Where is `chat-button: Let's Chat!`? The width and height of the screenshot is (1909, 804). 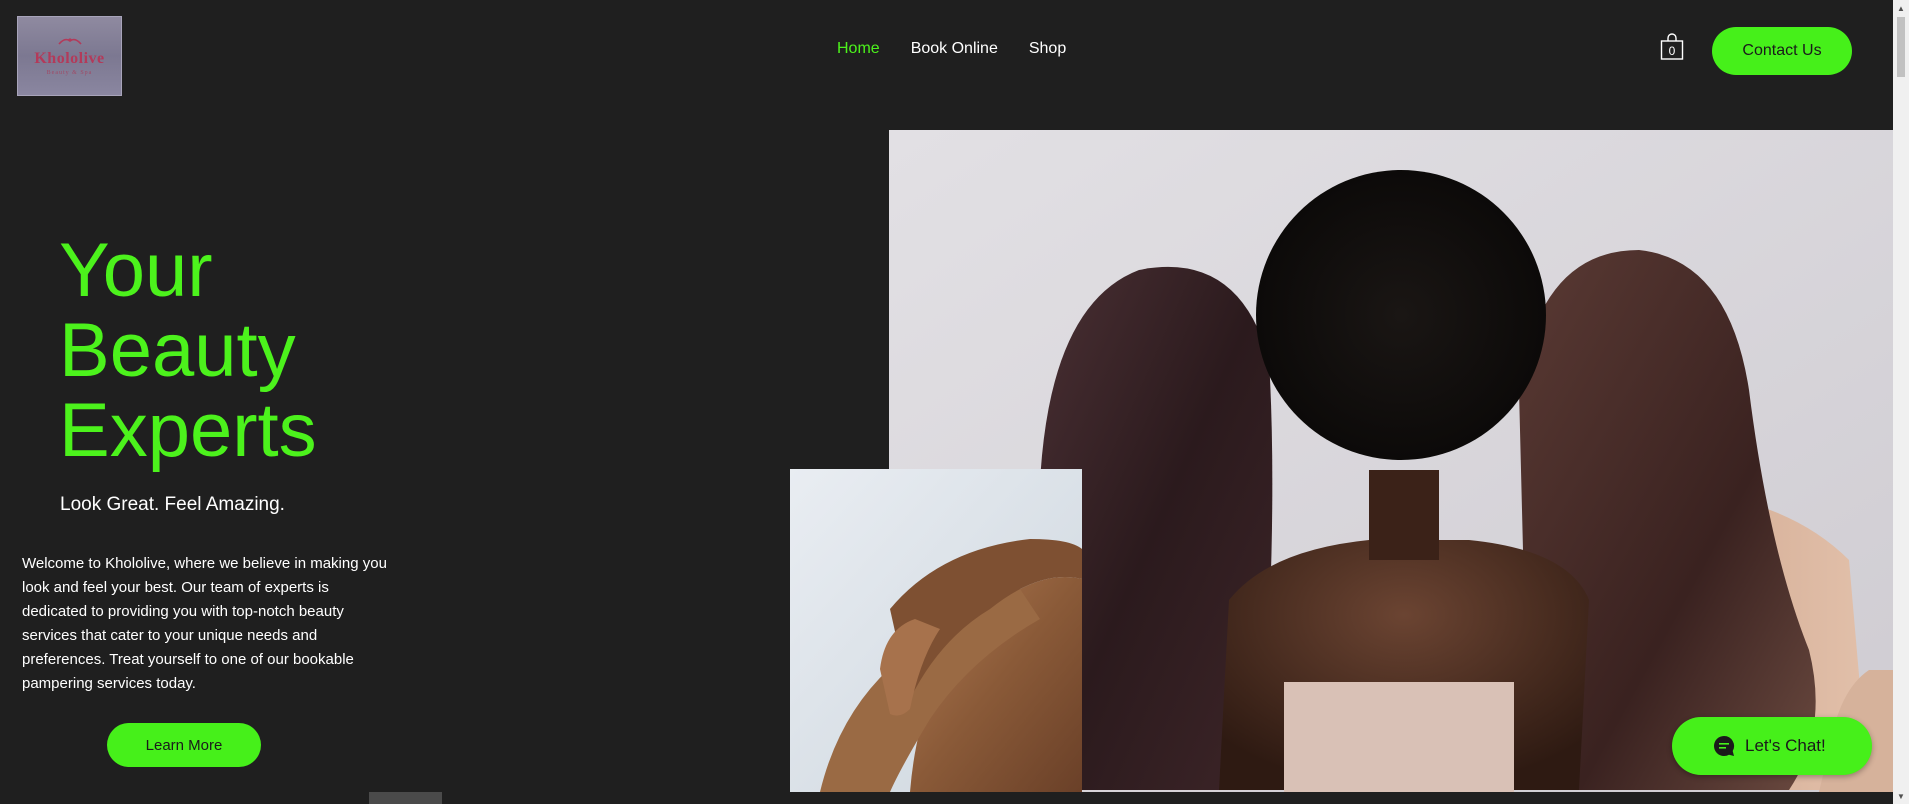 chat-button: Let's Chat! is located at coordinates (1772, 746).